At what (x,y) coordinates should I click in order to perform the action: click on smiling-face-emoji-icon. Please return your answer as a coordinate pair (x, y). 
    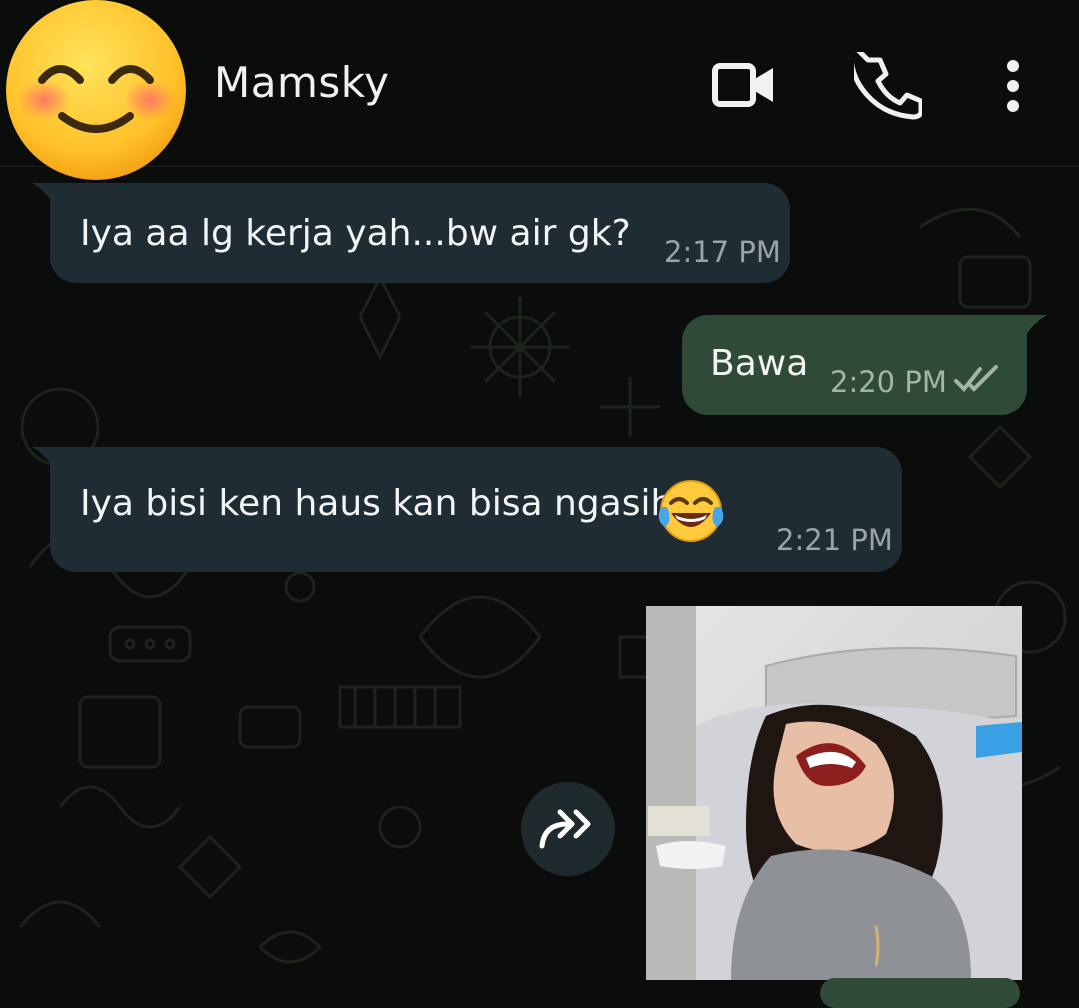
    Looking at the image, I should click on (96, 90).